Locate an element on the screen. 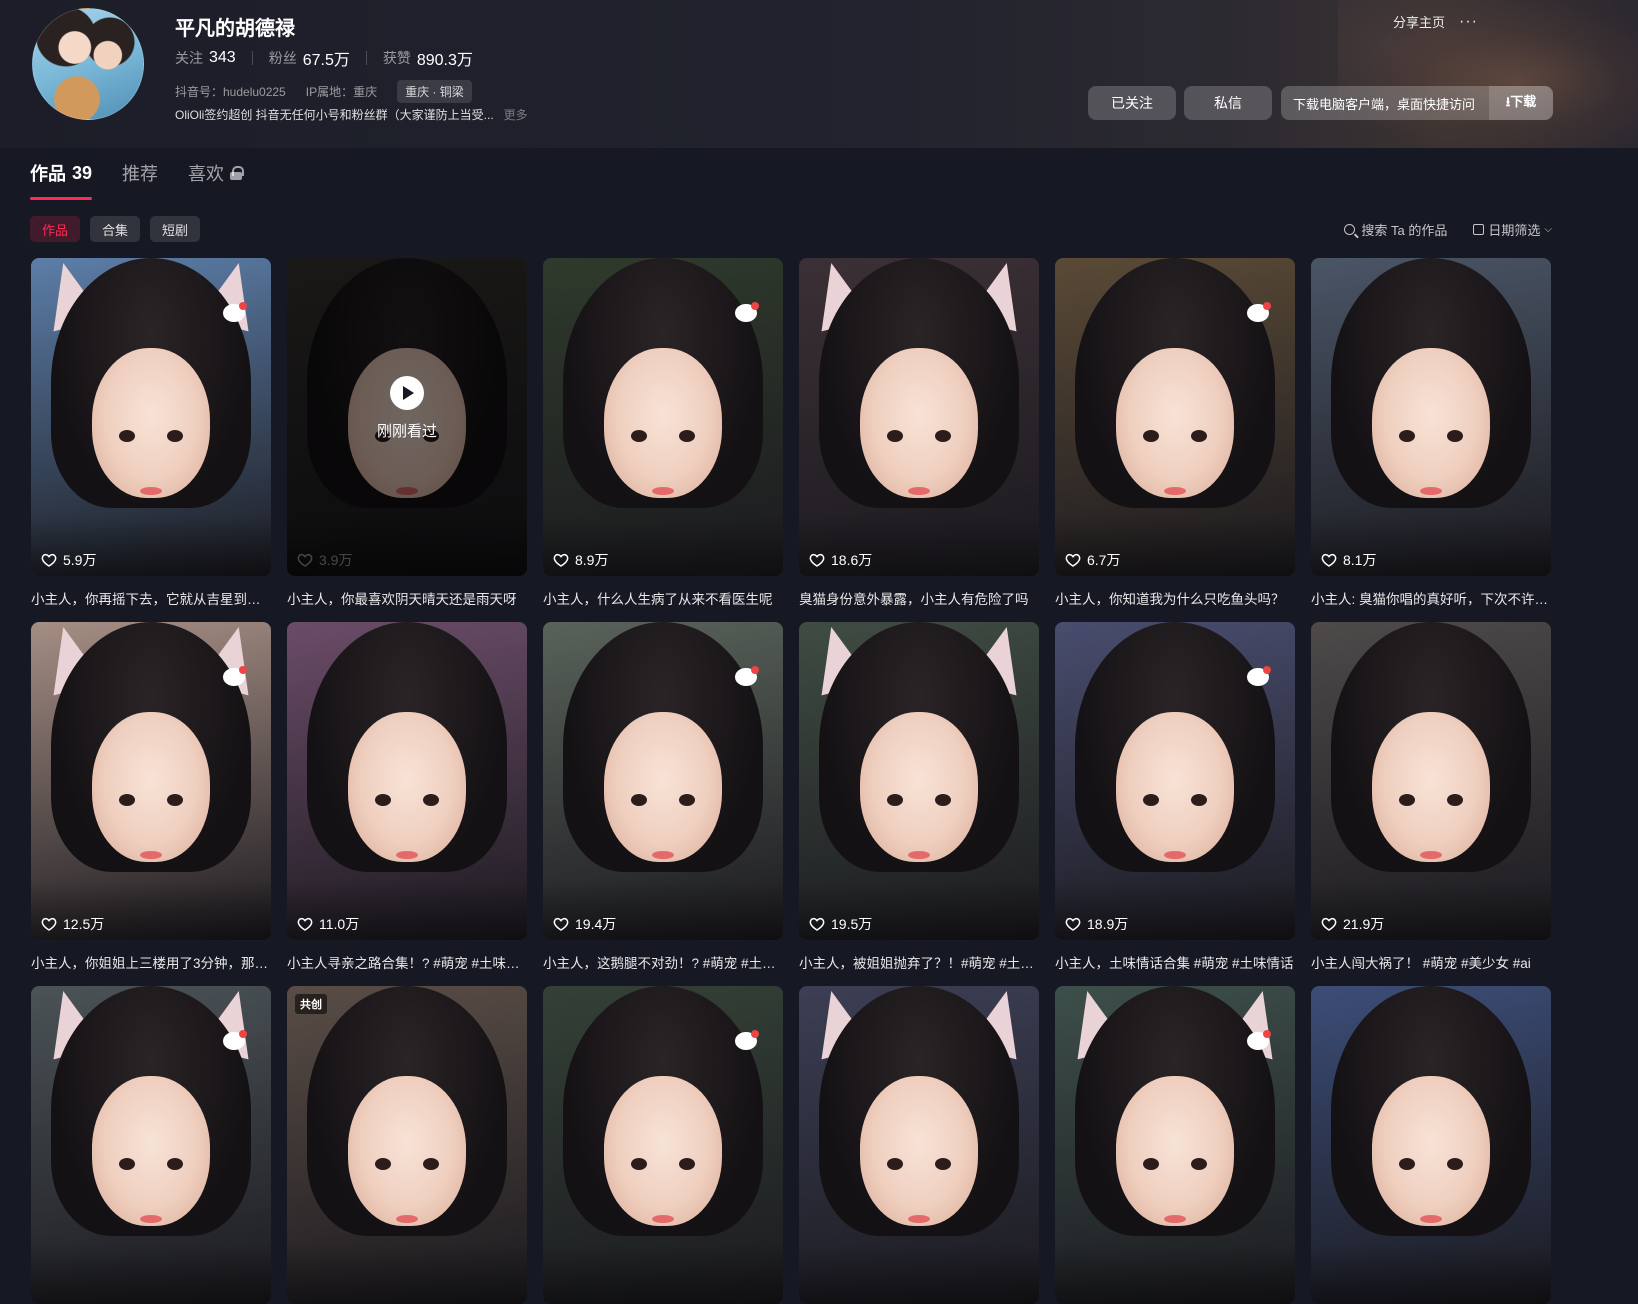 Image resolution: width=1638 pixels, height=1304 pixels. video-thumbnail: 12.5万 is located at coordinates (151, 781).